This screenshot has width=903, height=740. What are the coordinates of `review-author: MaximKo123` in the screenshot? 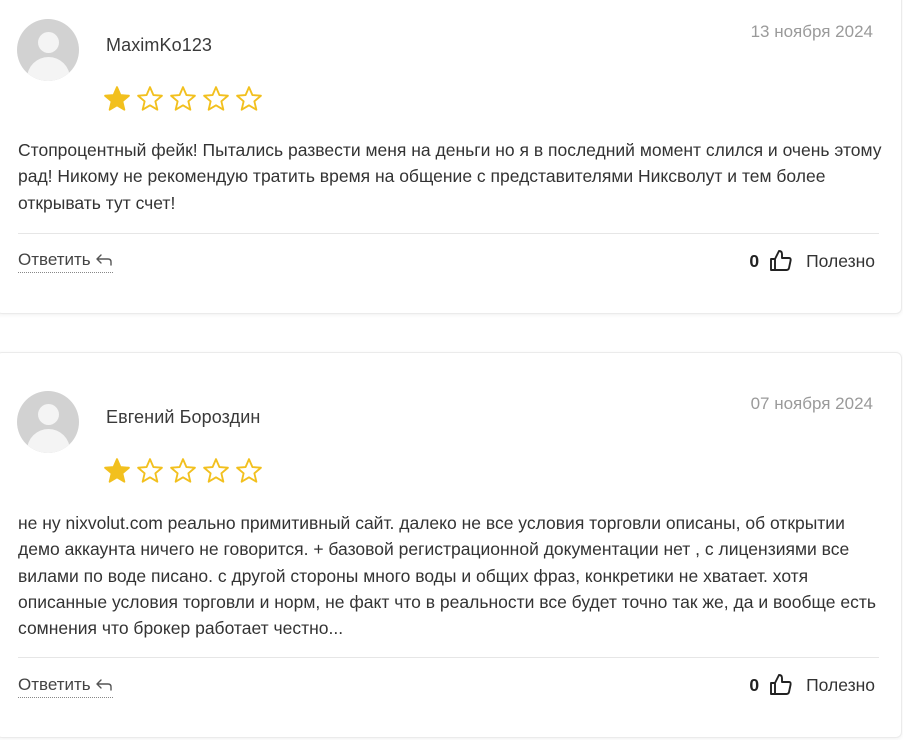 It's located at (159, 45).